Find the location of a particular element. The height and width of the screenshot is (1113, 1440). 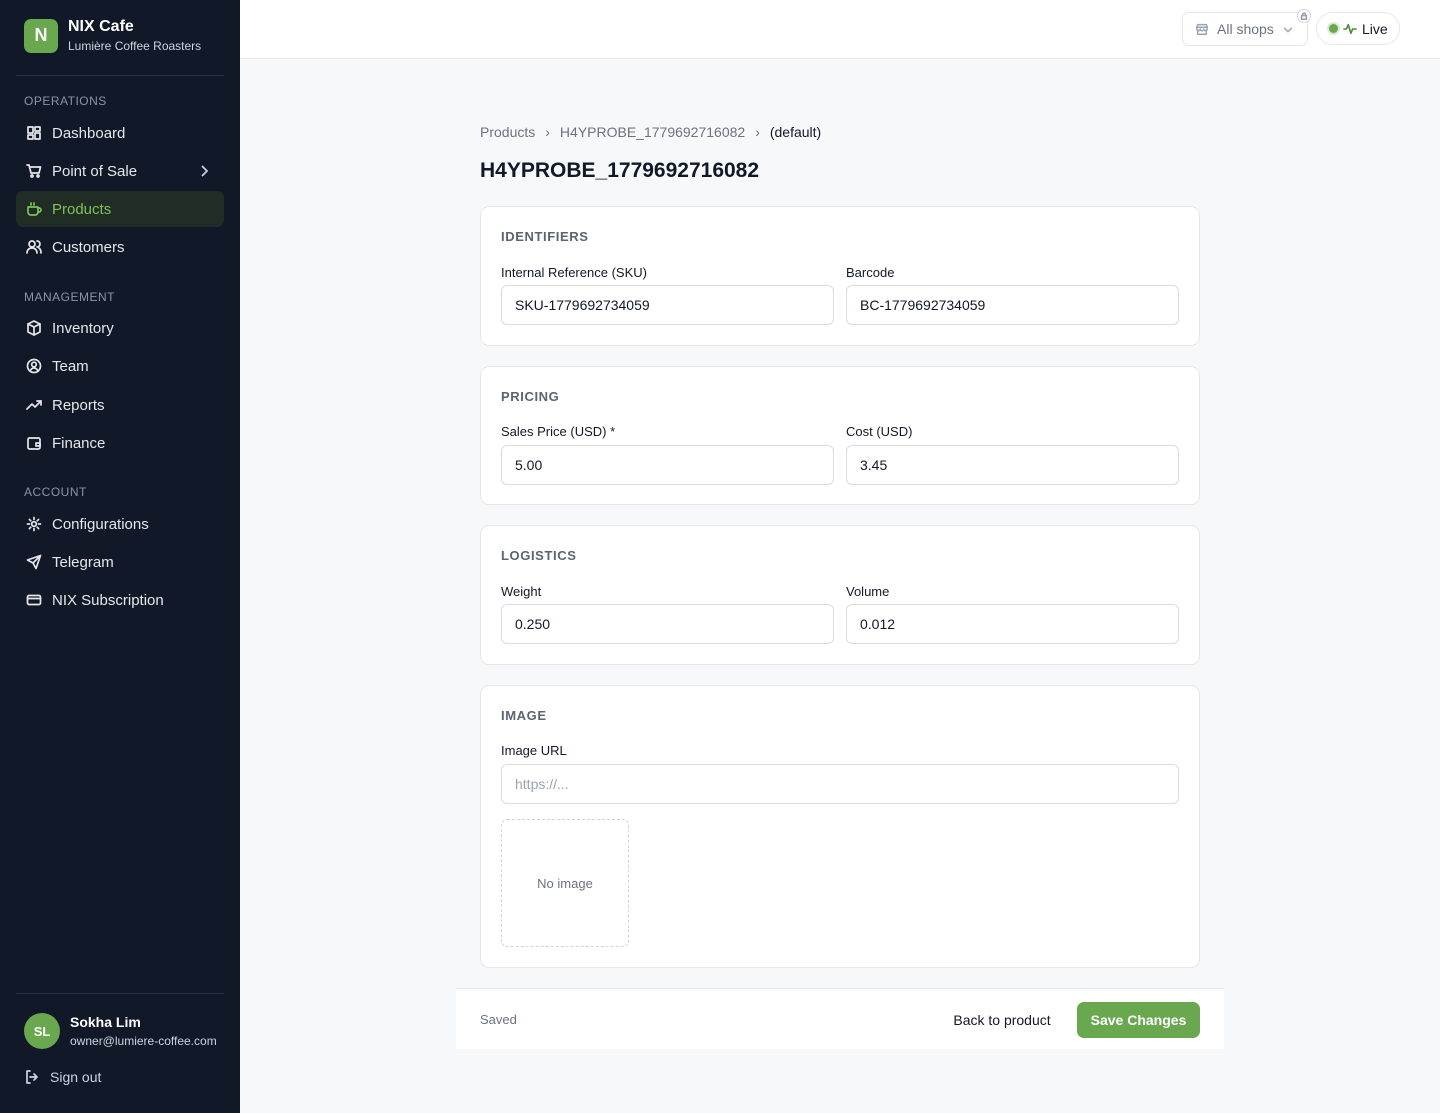

sidebar-item-configurations: Configurations is located at coordinates (120, 524).